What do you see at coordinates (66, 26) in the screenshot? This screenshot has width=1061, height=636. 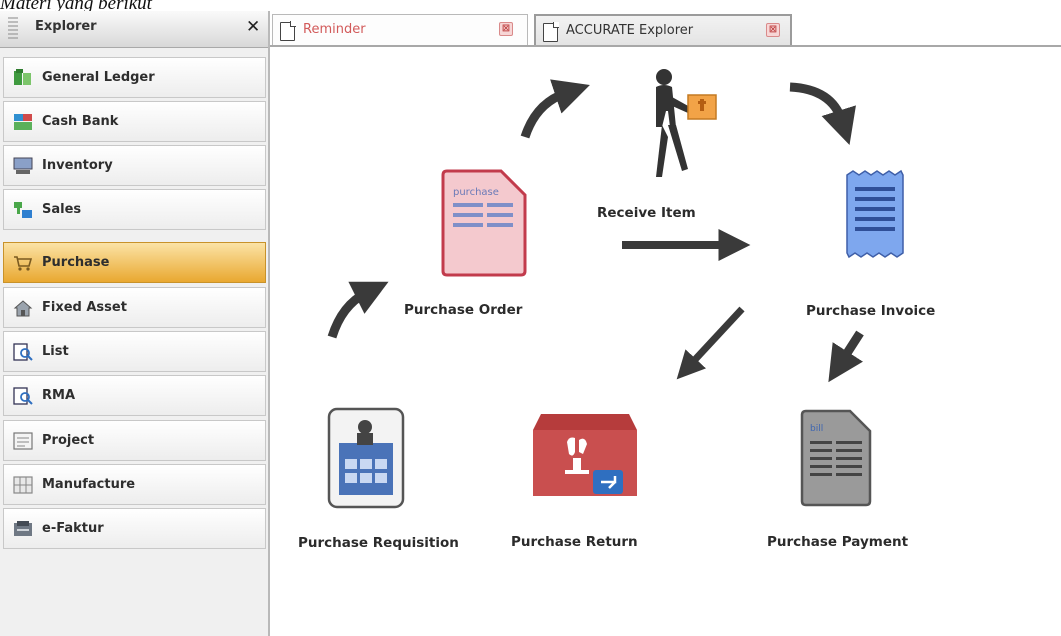 I see `sidebar-title: Explorer` at bounding box center [66, 26].